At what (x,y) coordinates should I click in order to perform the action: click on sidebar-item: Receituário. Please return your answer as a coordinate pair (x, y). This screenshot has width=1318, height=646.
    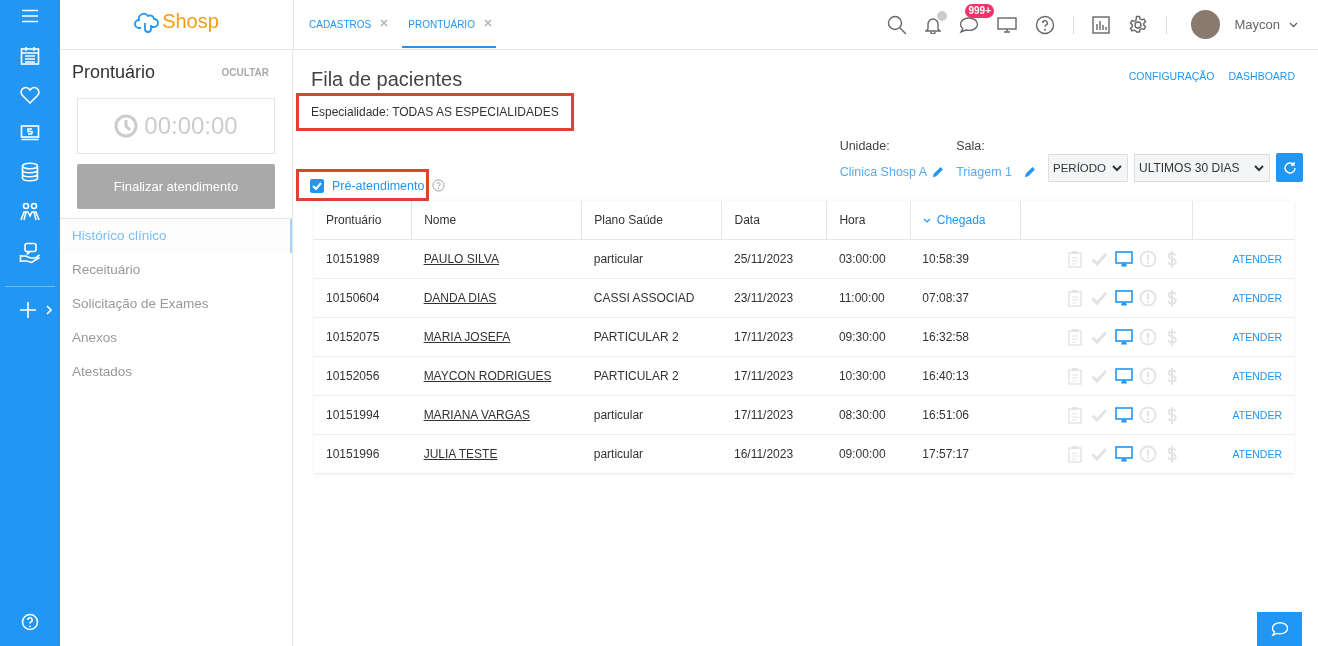
    Looking at the image, I should click on (176, 270).